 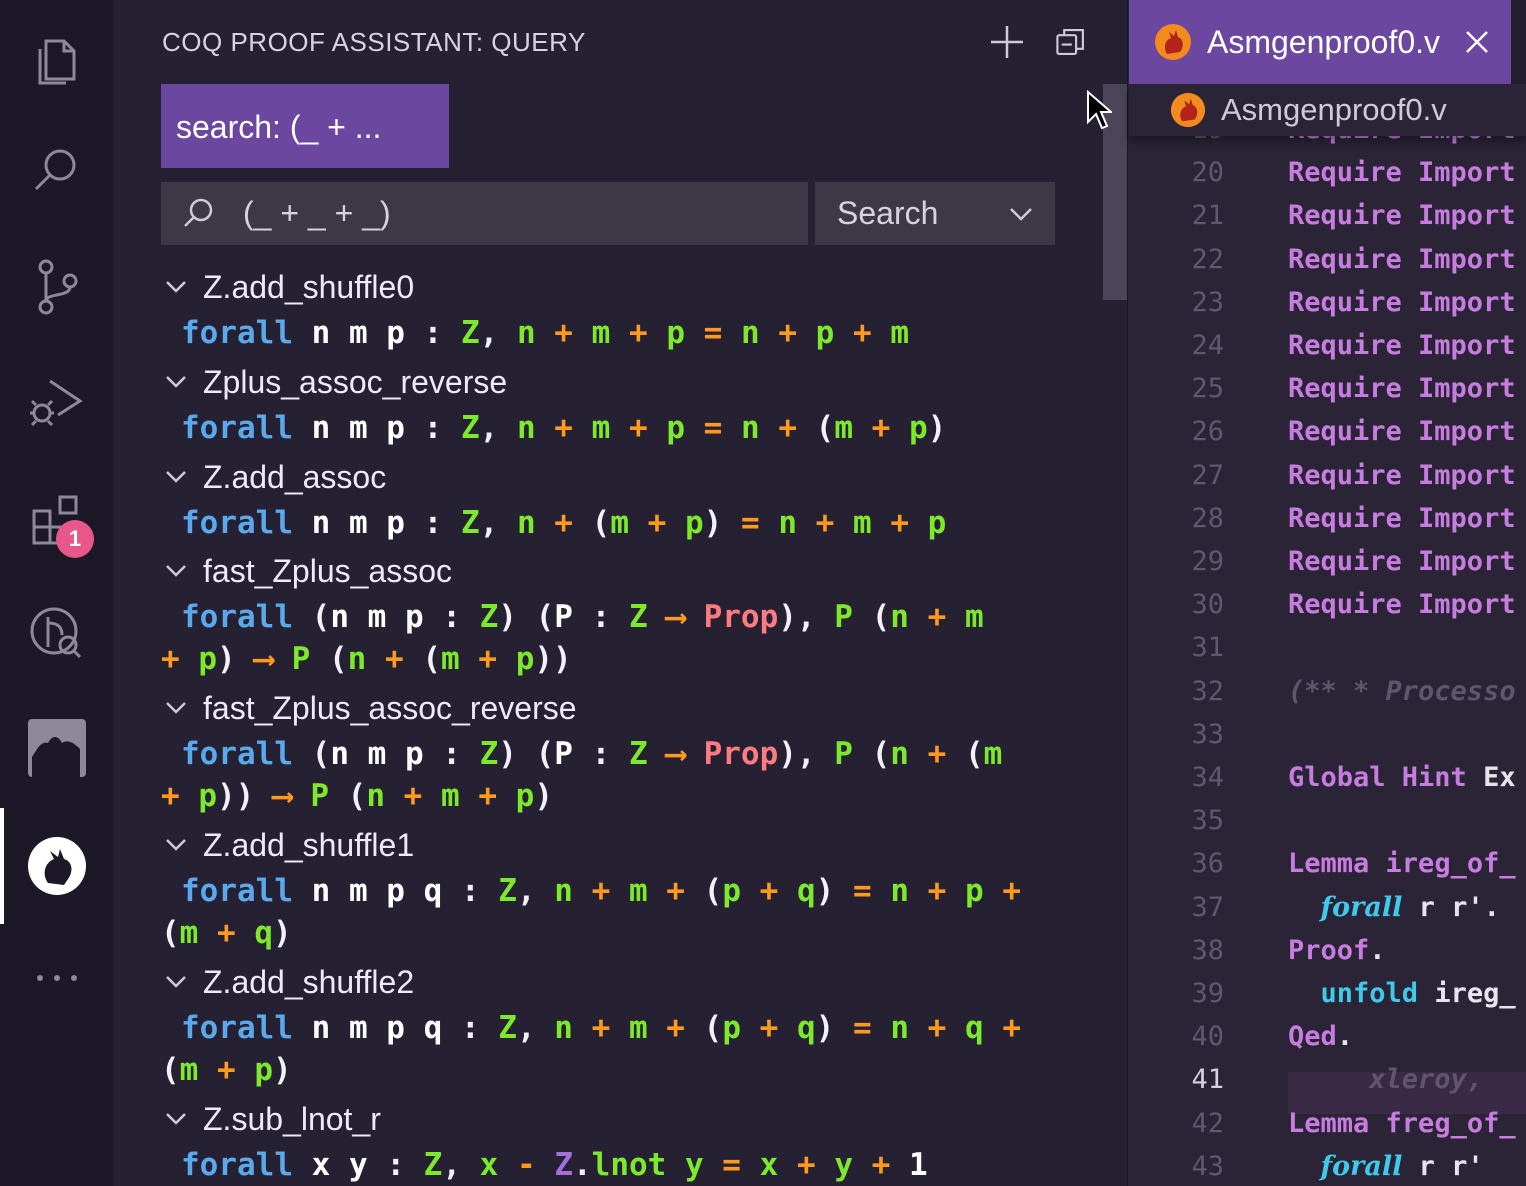 What do you see at coordinates (1477, 42) in the screenshot?
I see `close-icon` at bounding box center [1477, 42].